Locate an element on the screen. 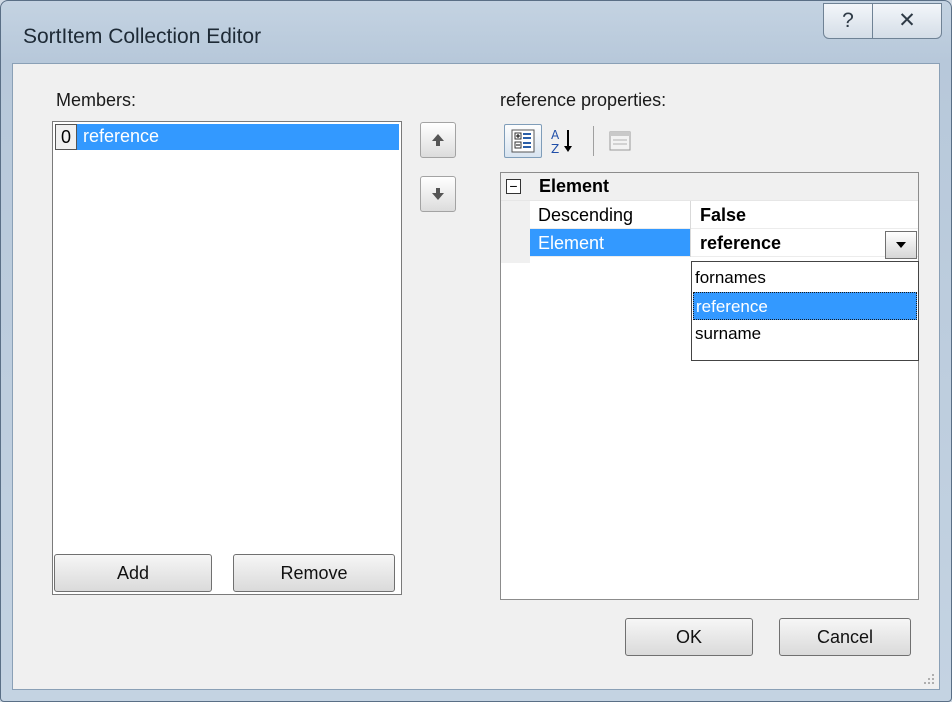 This screenshot has height=702, width=952. member-text: reference is located at coordinates (121, 136).